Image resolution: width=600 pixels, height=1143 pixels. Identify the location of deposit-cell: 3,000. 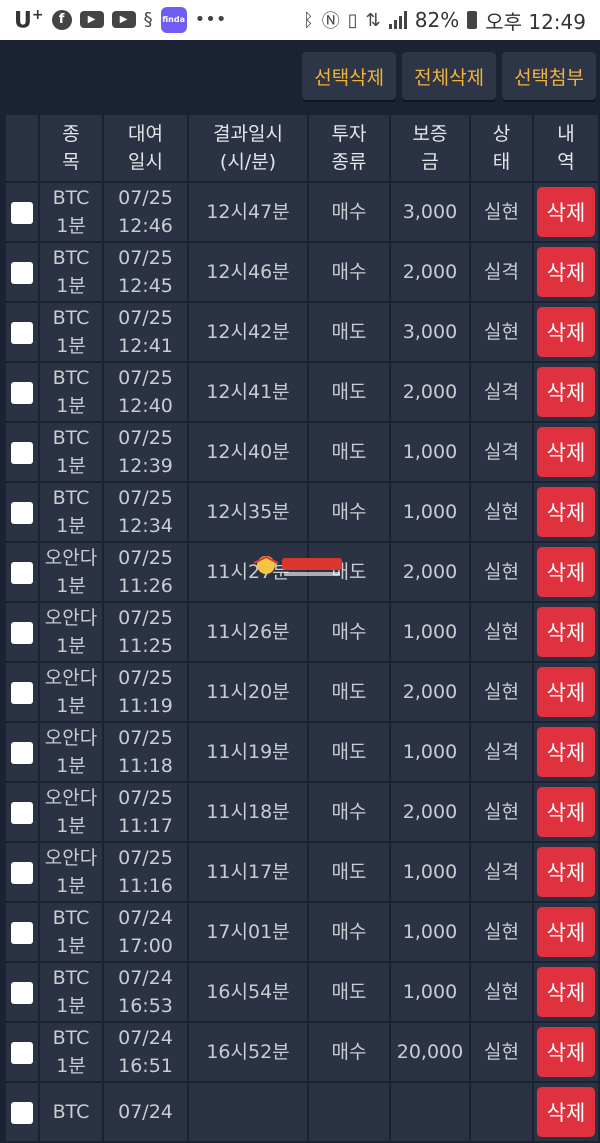
(430, 212).